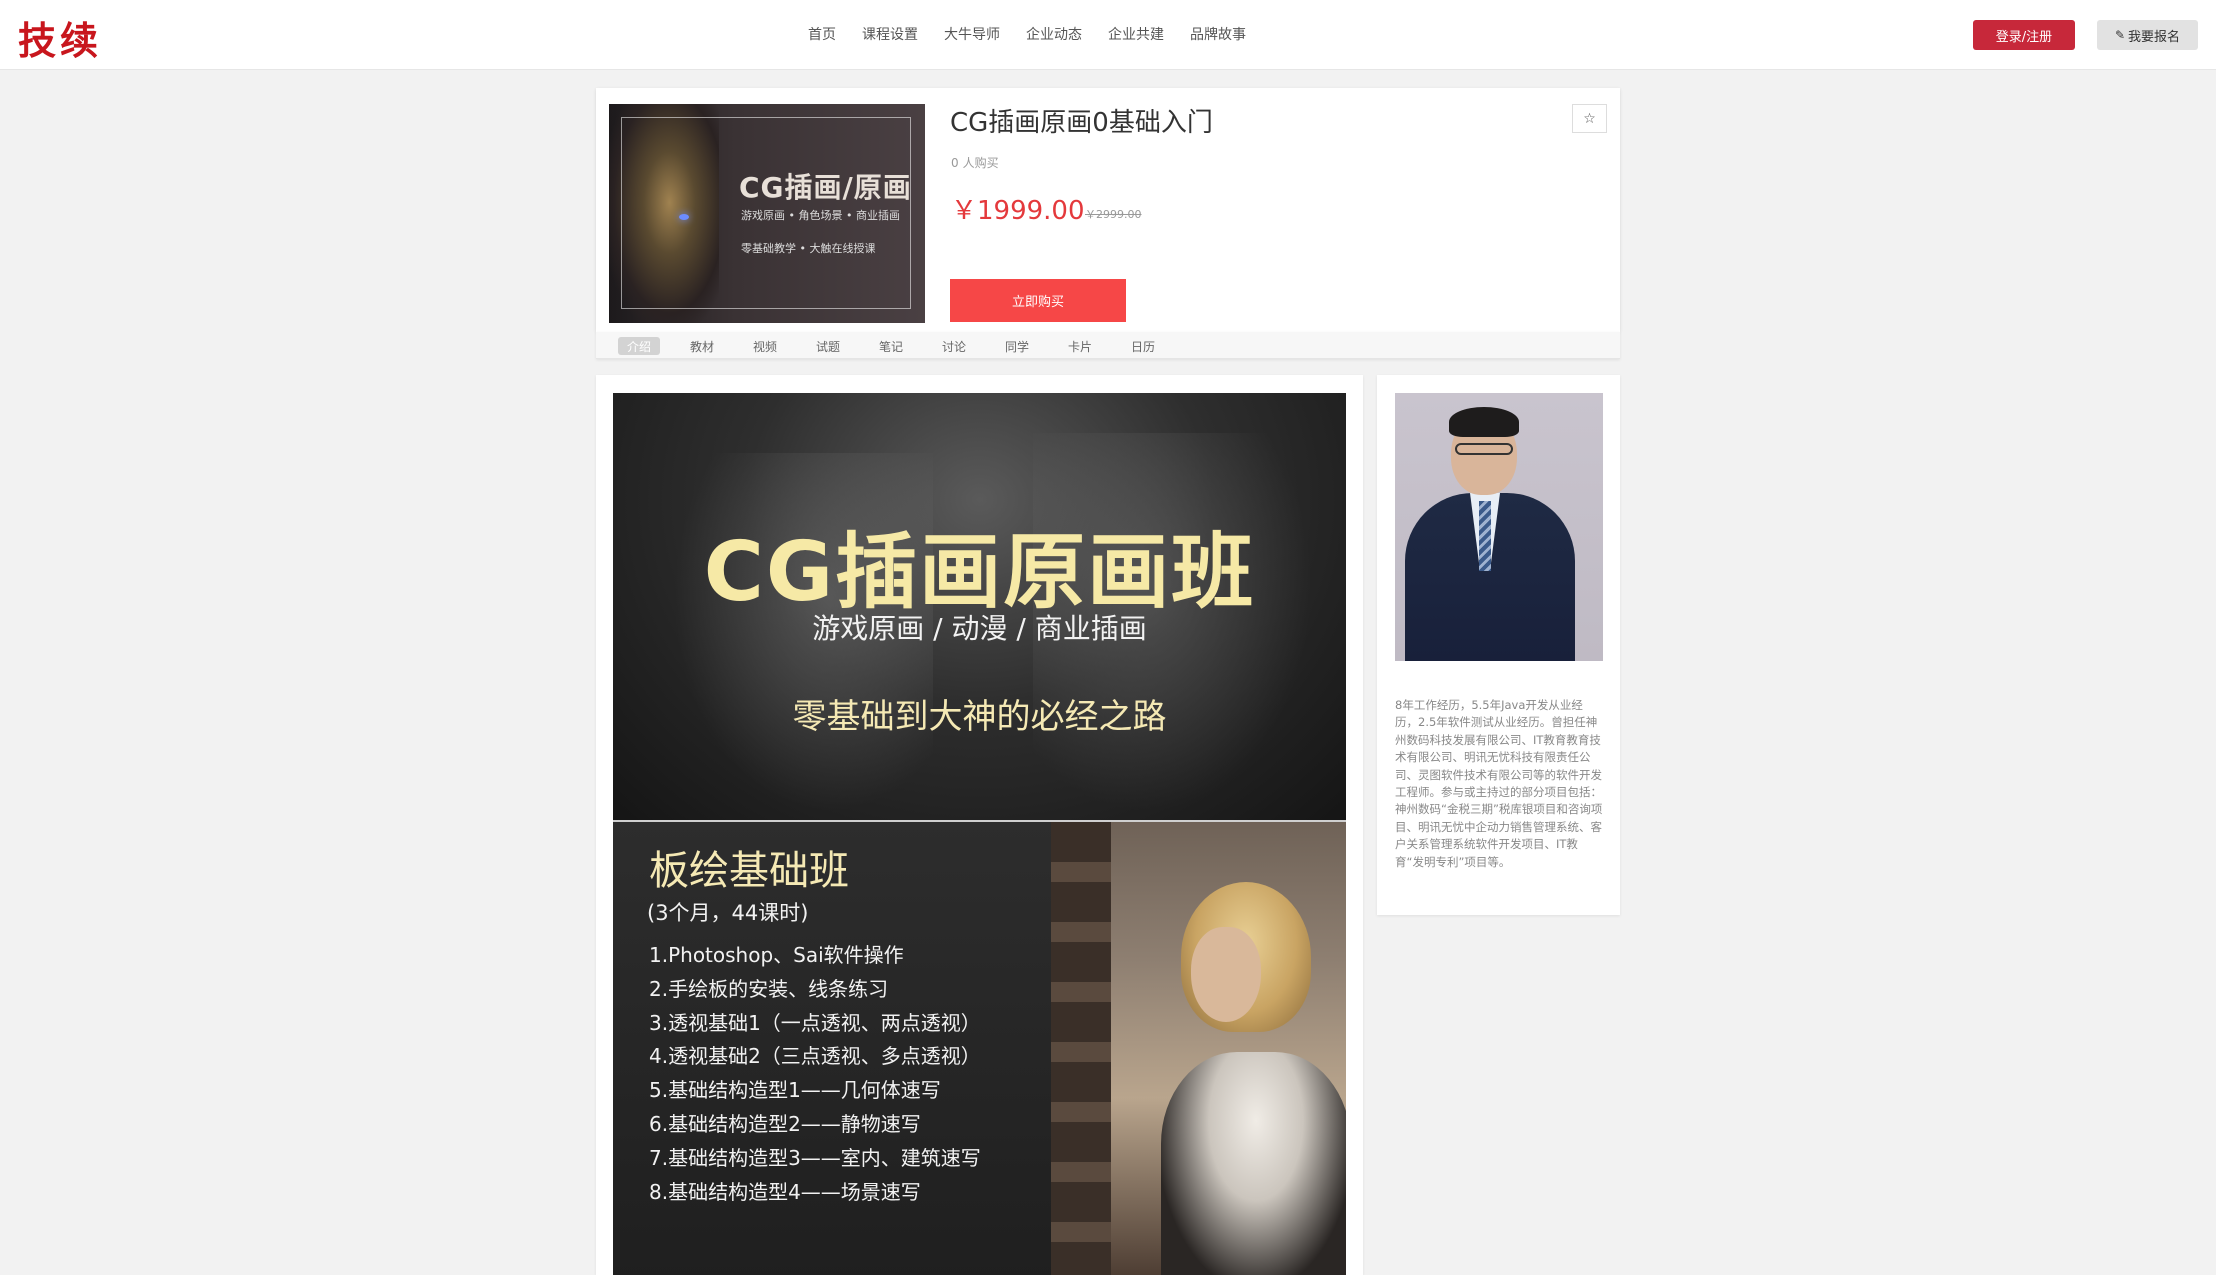 Image resolution: width=2216 pixels, height=1275 pixels. I want to click on tab-notes: 笔记, so click(891, 346).